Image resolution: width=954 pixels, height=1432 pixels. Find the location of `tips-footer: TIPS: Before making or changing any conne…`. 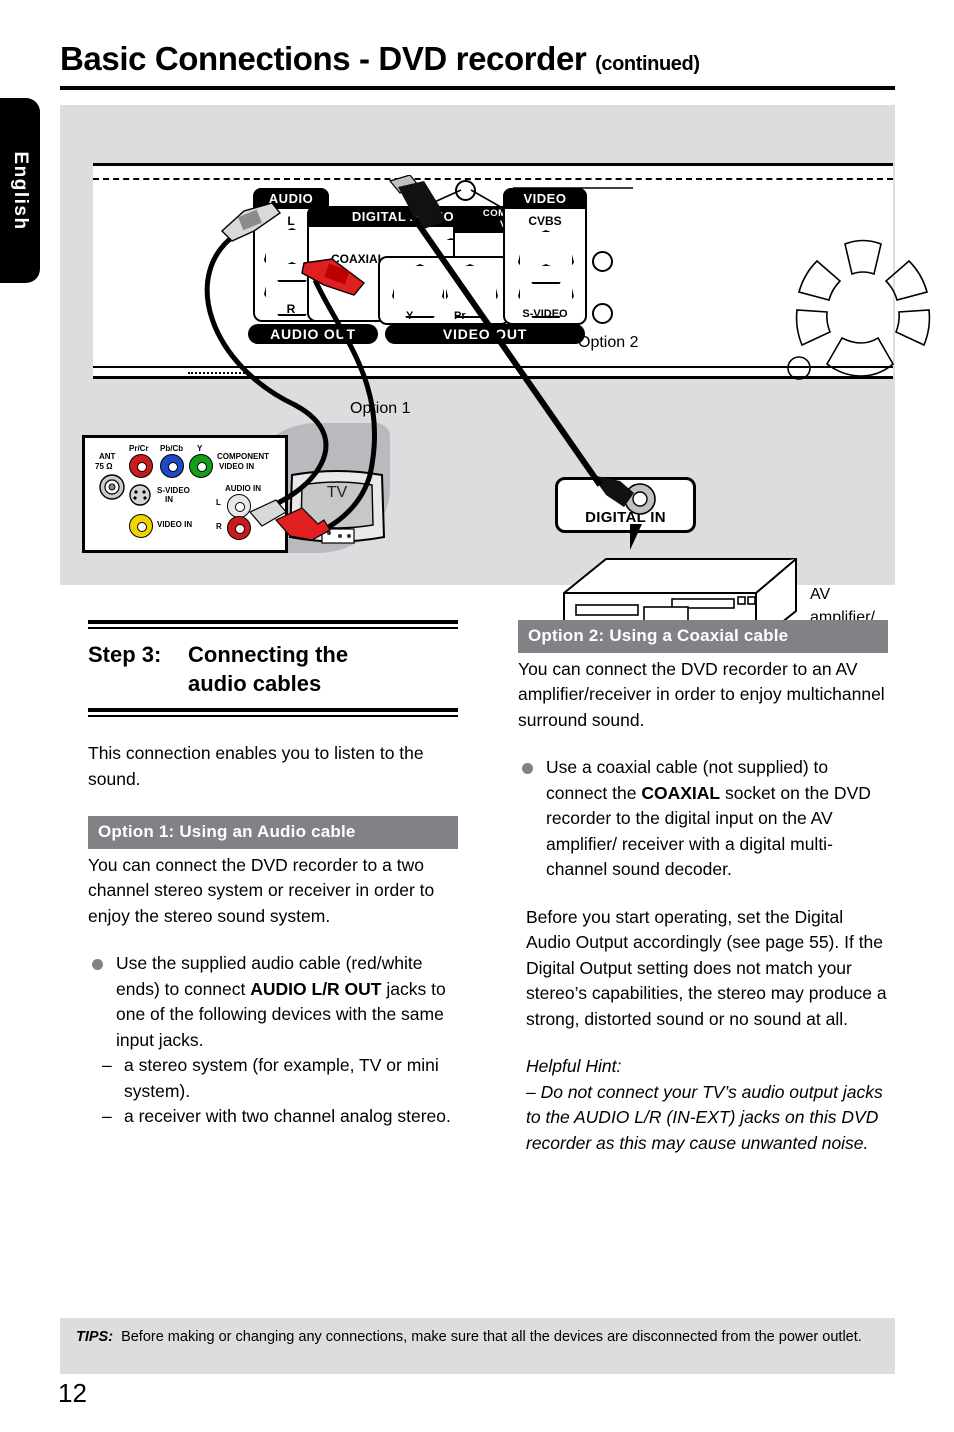

tips-footer: TIPS: Before making or changing any conne… is located at coordinates (477, 1346).